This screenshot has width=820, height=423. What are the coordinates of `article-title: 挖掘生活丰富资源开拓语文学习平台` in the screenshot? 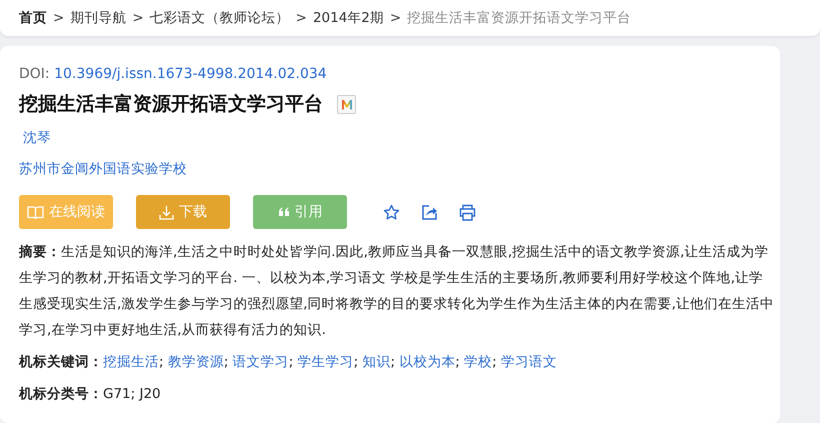 It's located at (171, 104).